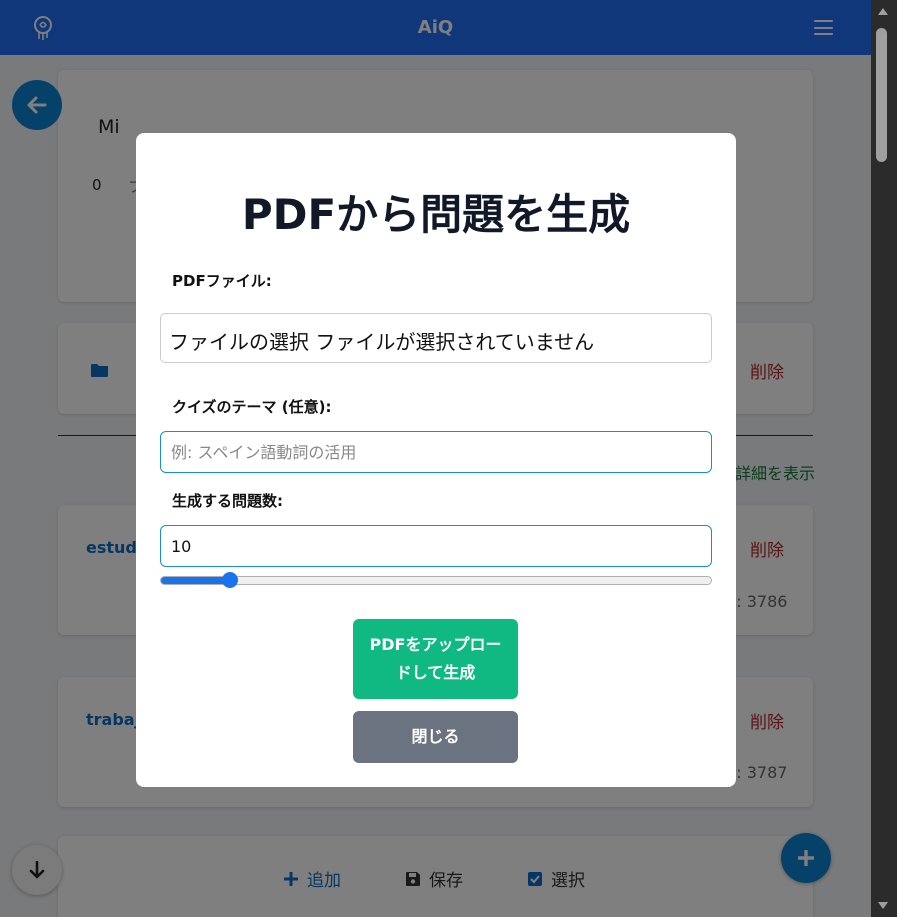 The width and height of the screenshot is (897, 917). Describe the element at coordinates (230, 580) in the screenshot. I see `slider-thumb` at that location.